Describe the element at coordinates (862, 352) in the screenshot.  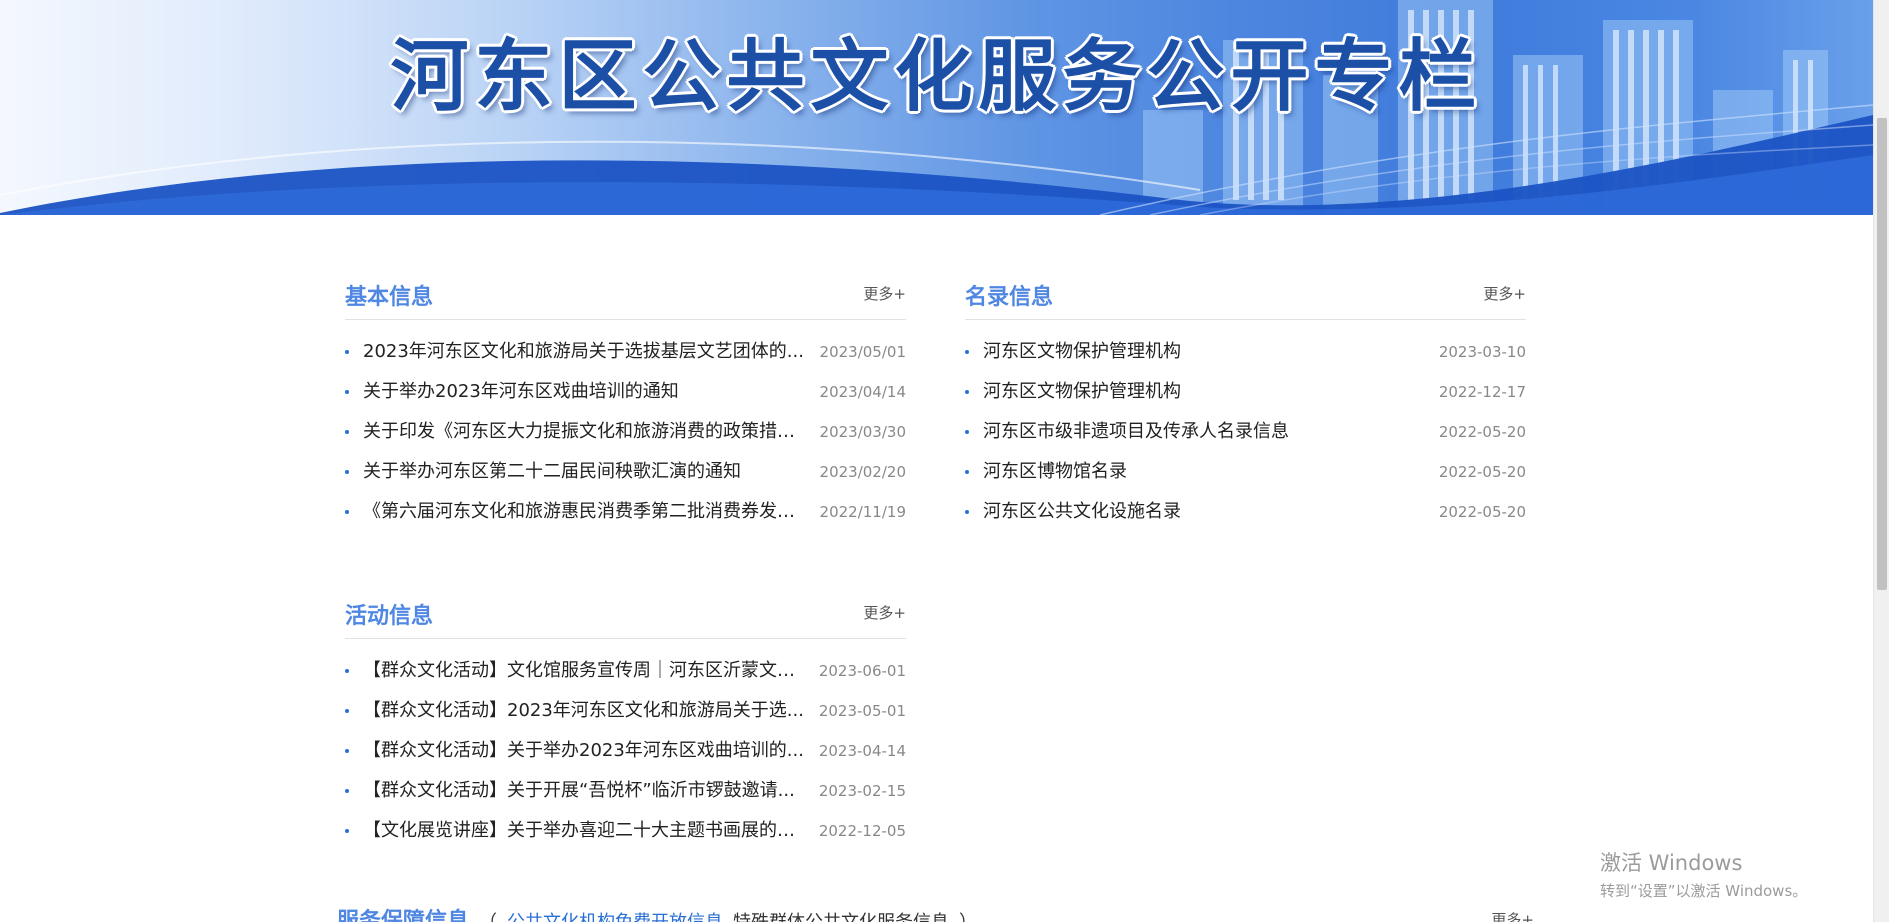
I see `item-date: 2023/05/01` at that location.